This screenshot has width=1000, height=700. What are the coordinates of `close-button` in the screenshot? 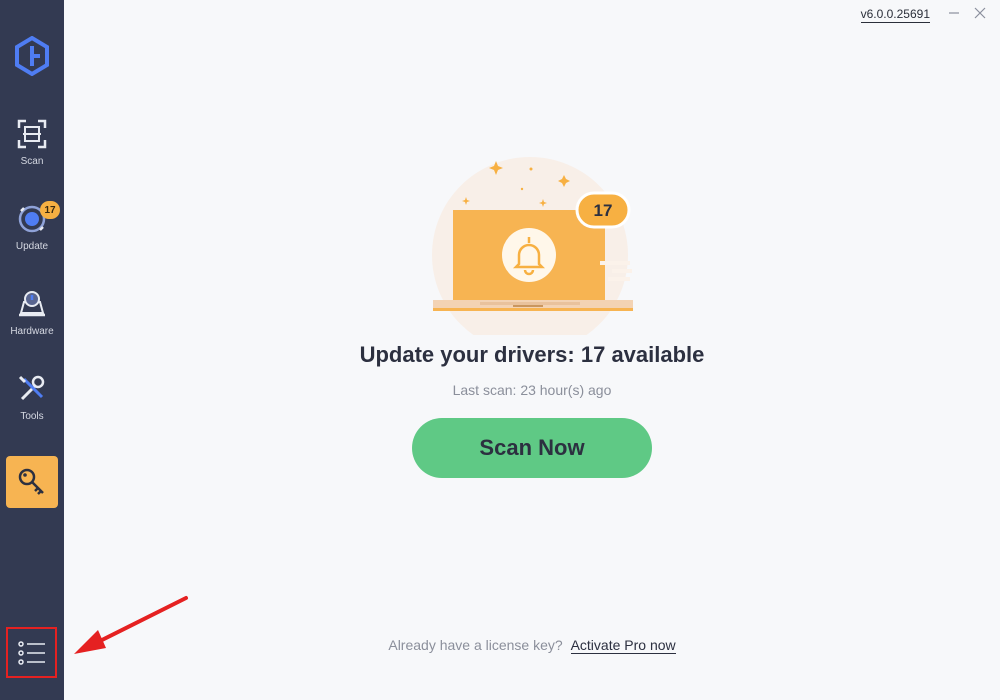 It's located at (980, 13).